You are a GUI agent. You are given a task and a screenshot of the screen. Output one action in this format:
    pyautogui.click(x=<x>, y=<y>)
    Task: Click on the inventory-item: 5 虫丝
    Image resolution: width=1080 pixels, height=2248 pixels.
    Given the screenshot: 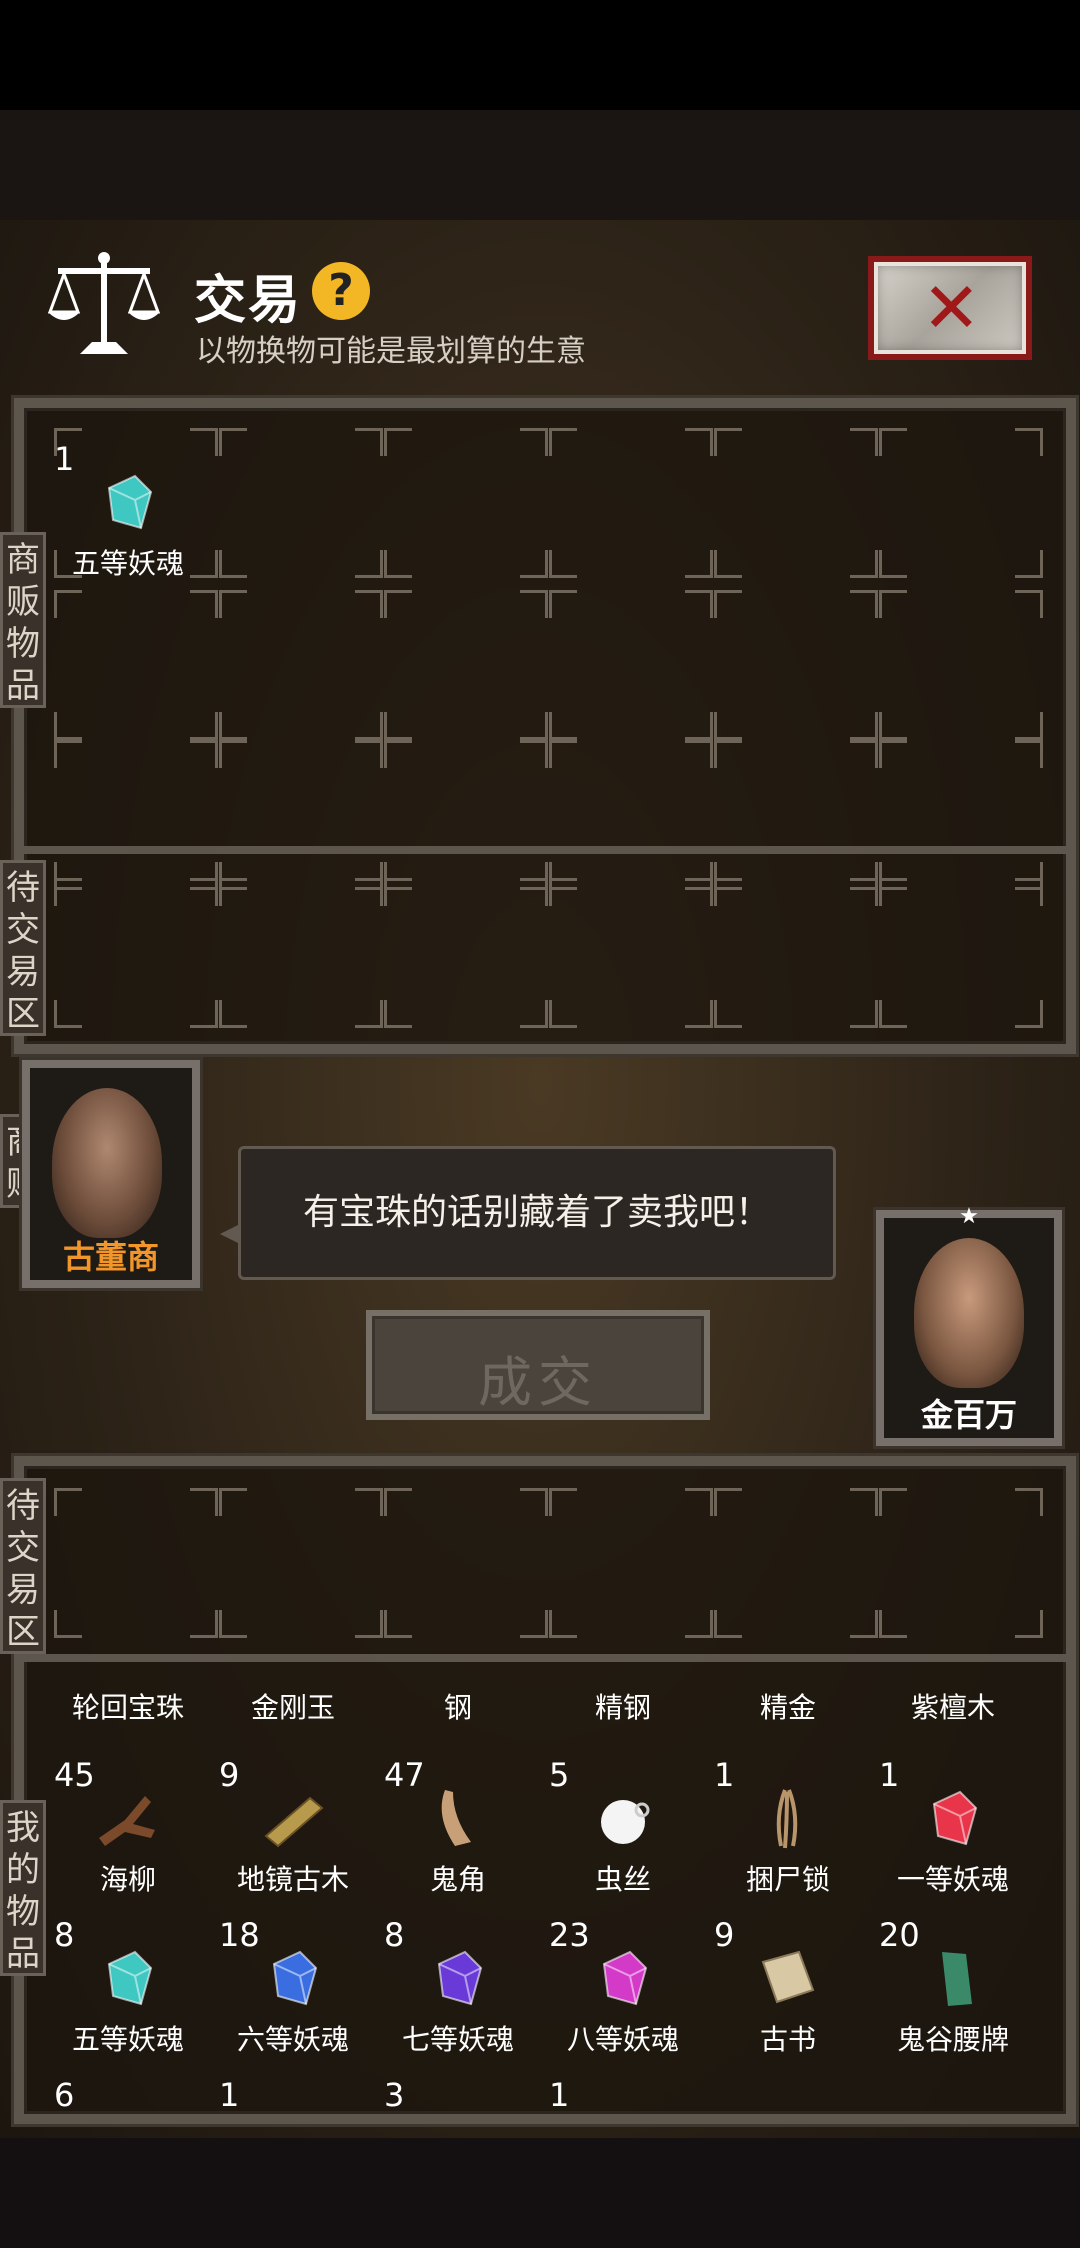 What is the action you would take?
    pyautogui.click(x=623, y=1836)
    